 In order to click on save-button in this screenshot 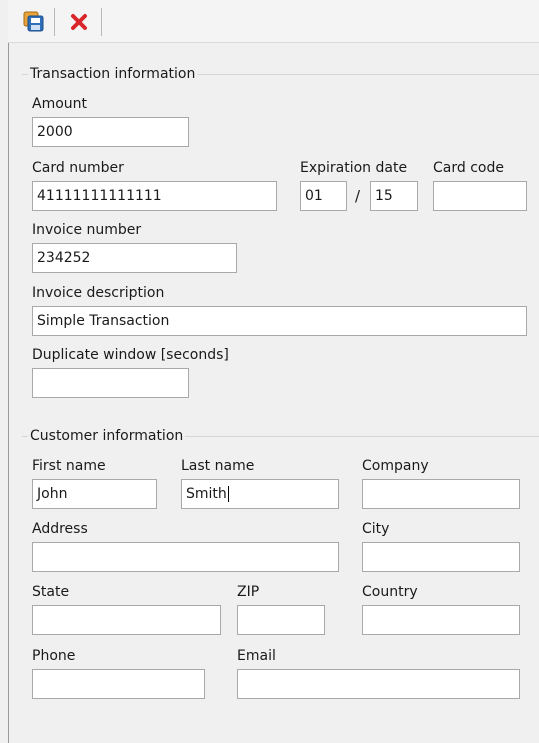, I will do `click(34, 22)`.